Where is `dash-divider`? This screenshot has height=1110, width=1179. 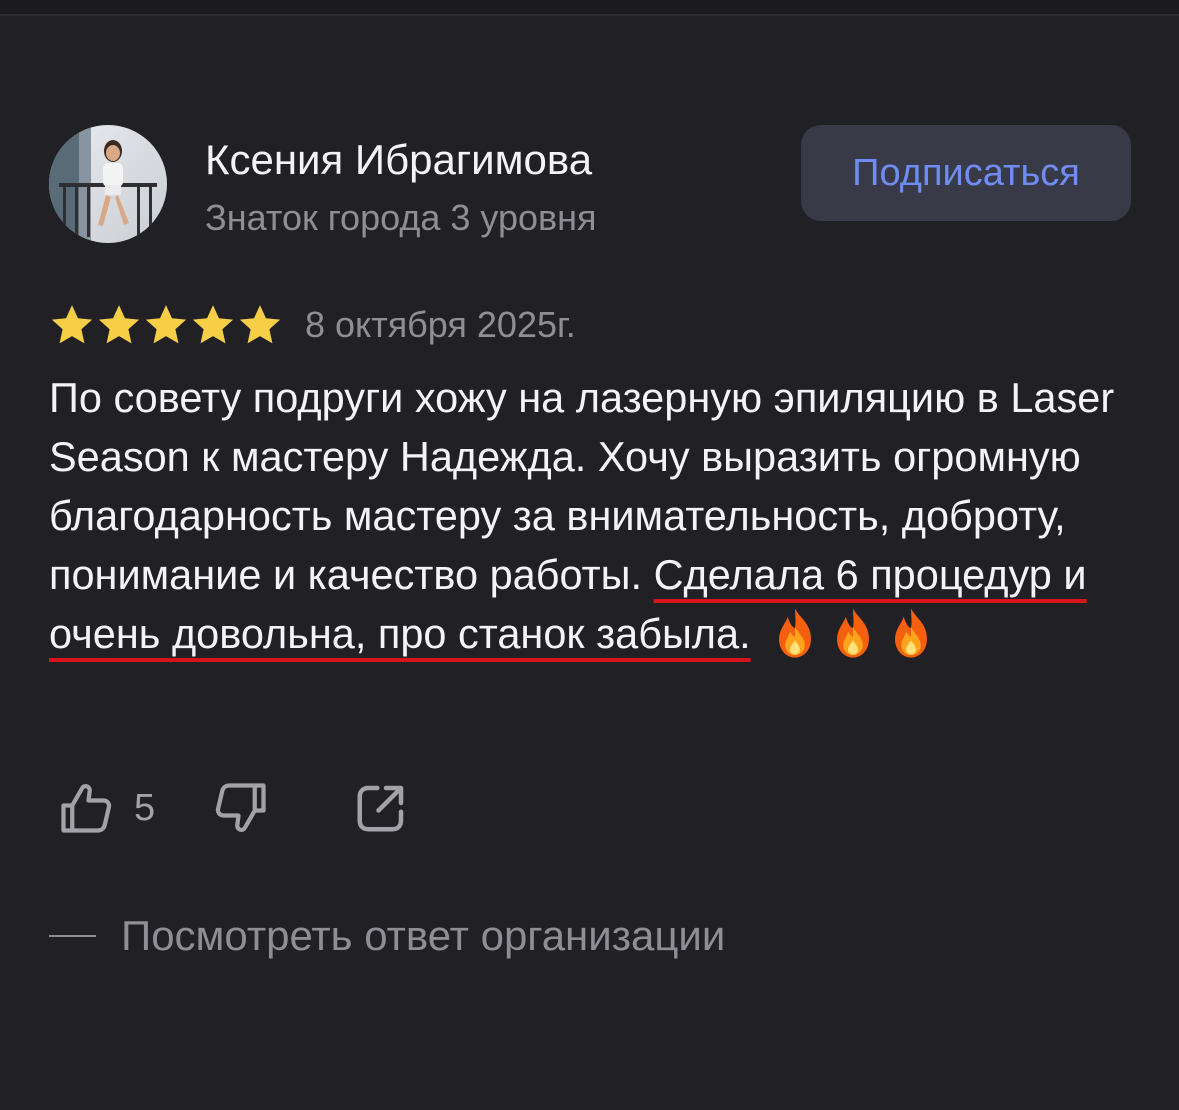
dash-divider is located at coordinates (72, 936).